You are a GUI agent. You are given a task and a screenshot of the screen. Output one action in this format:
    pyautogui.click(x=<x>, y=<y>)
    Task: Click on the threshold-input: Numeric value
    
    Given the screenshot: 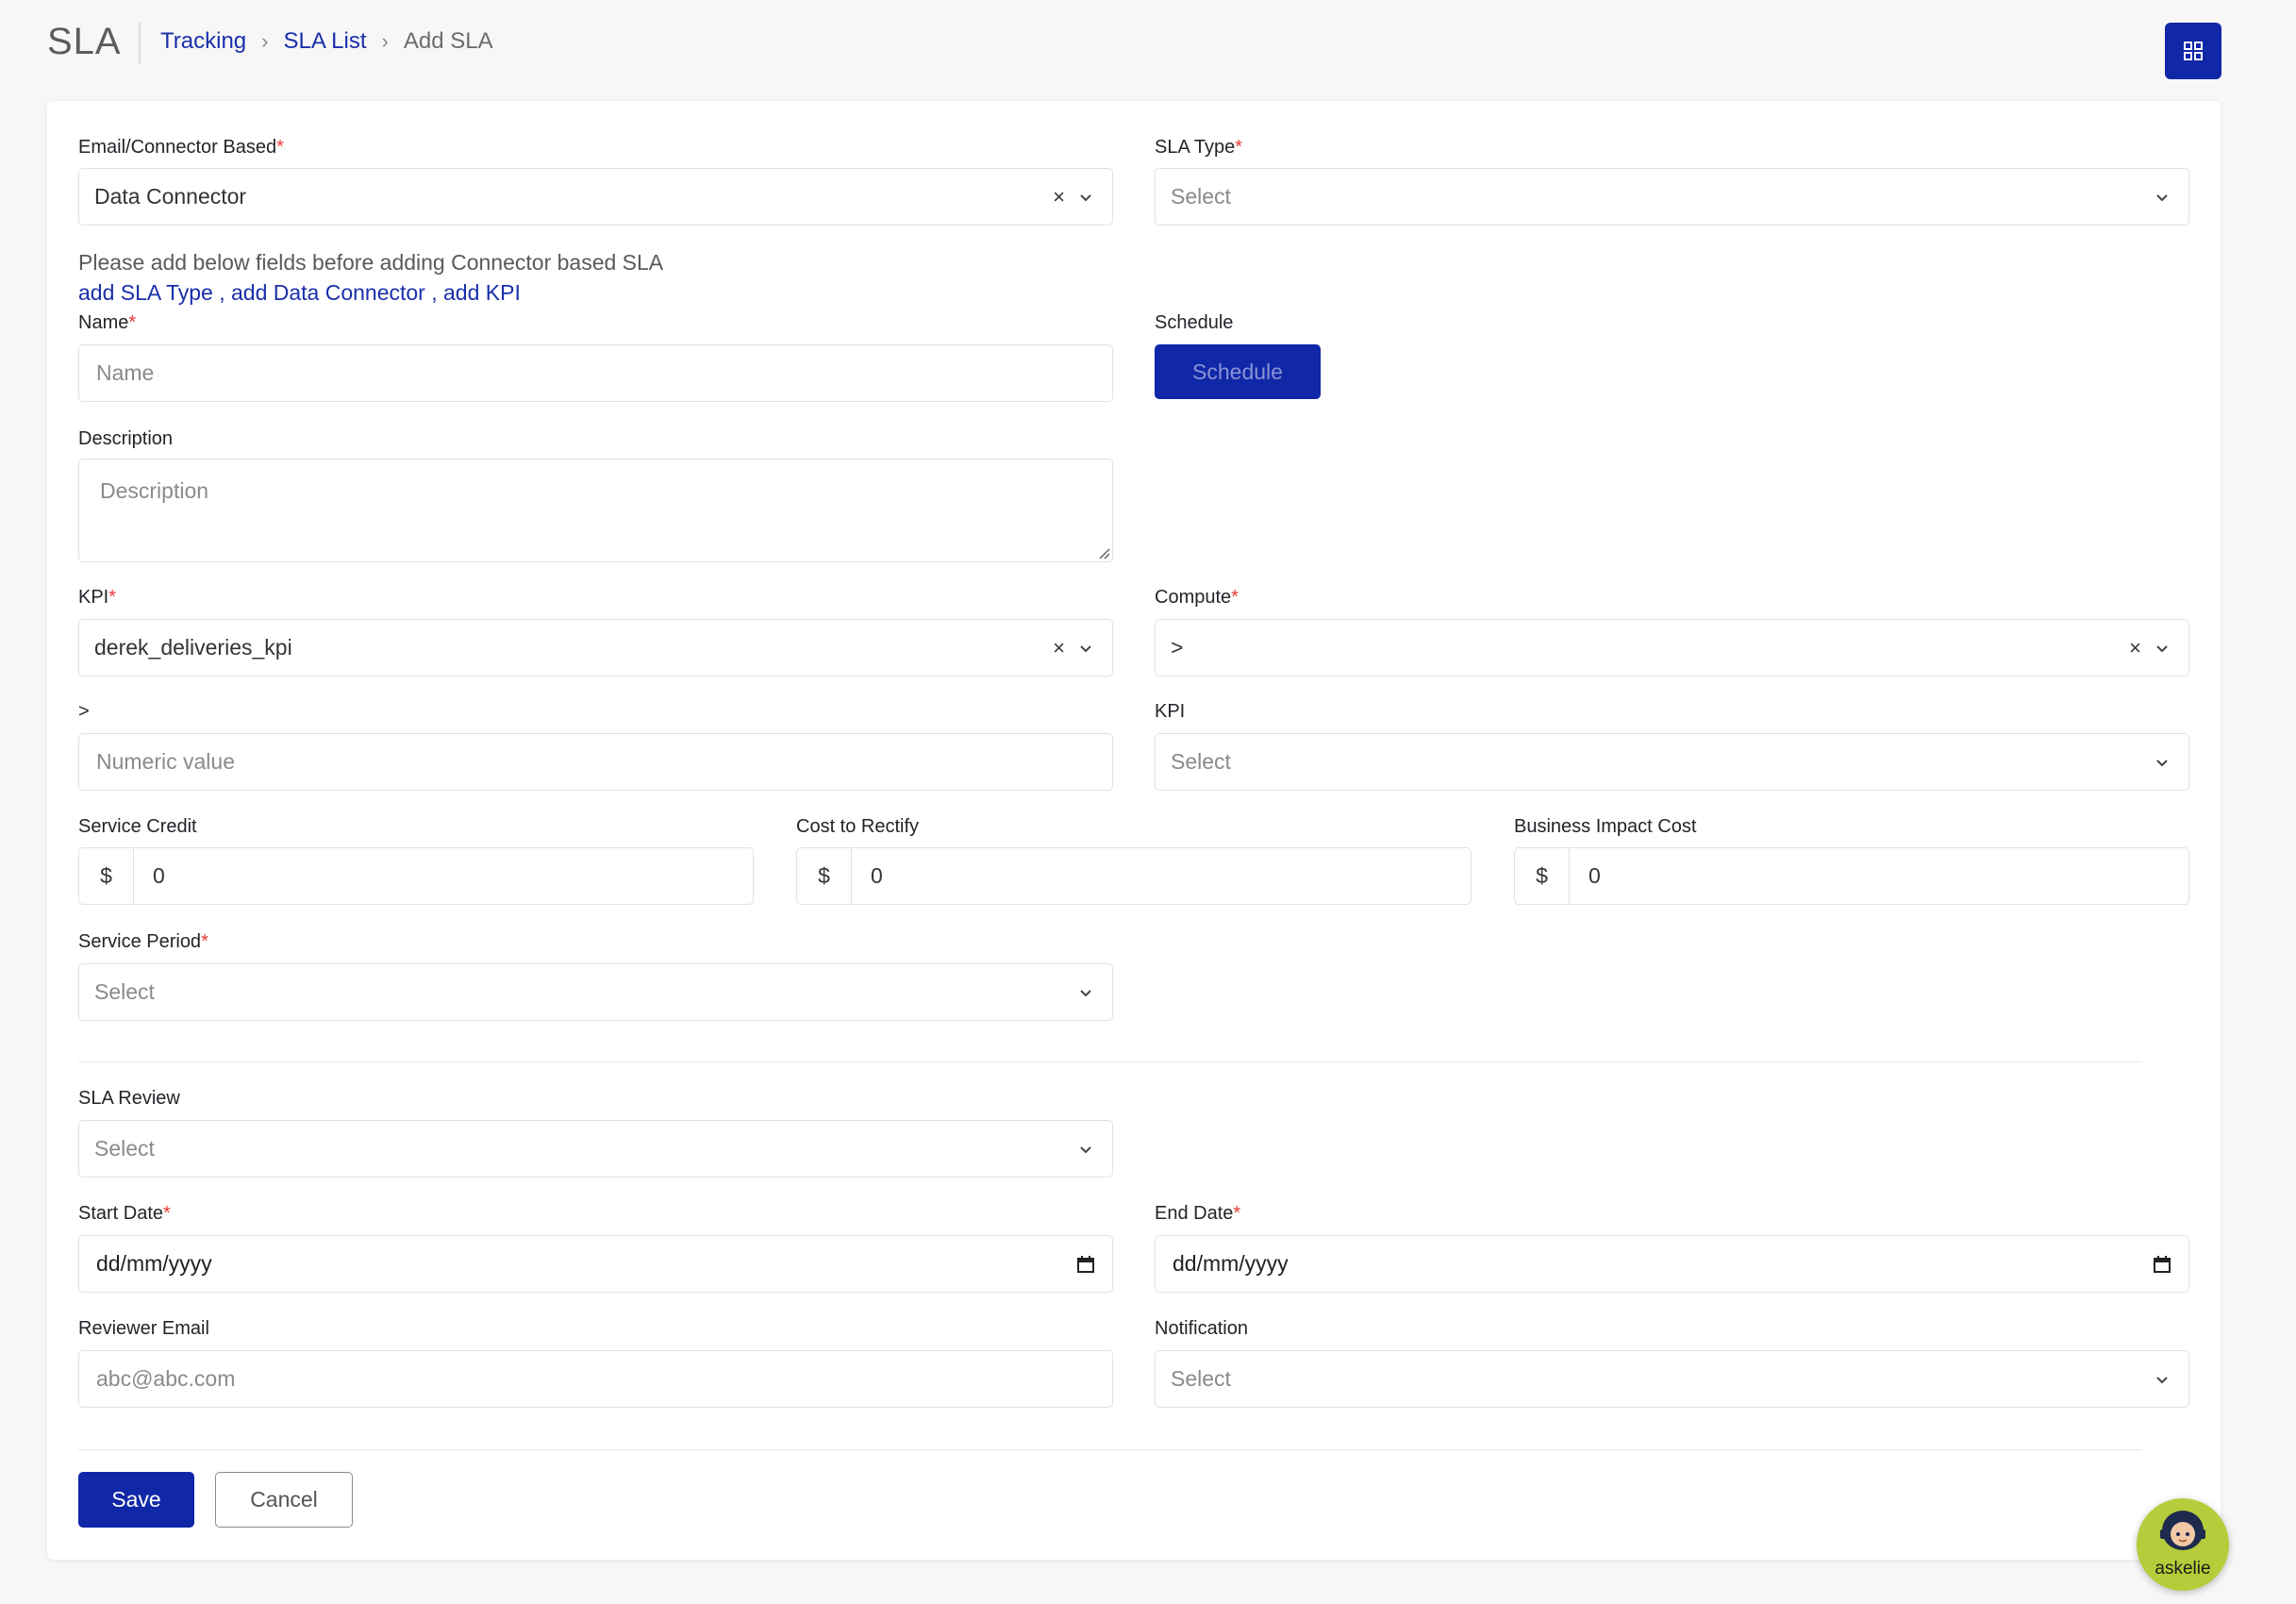 What is the action you would take?
    pyautogui.click(x=595, y=762)
    